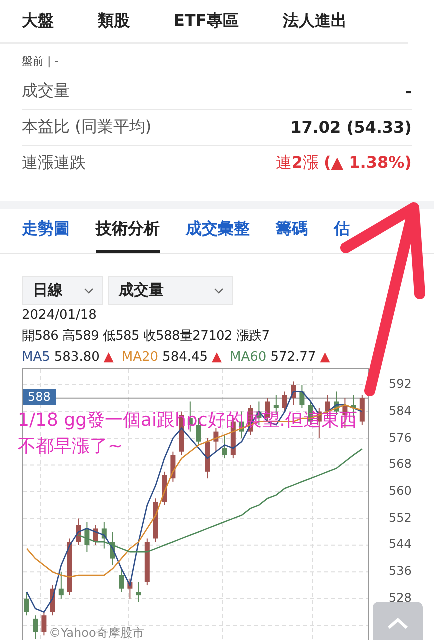 The height and width of the screenshot is (640, 434). What do you see at coordinates (248, 357) in the screenshot?
I see `legend-label: MA60` at bounding box center [248, 357].